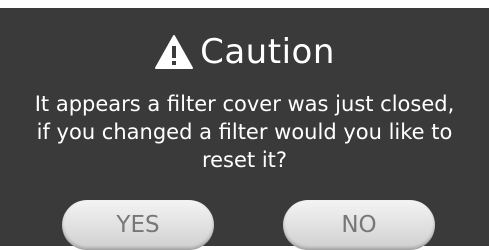 Image resolution: width=489 pixels, height=250 pixels. I want to click on no-button: NO, so click(359, 225).